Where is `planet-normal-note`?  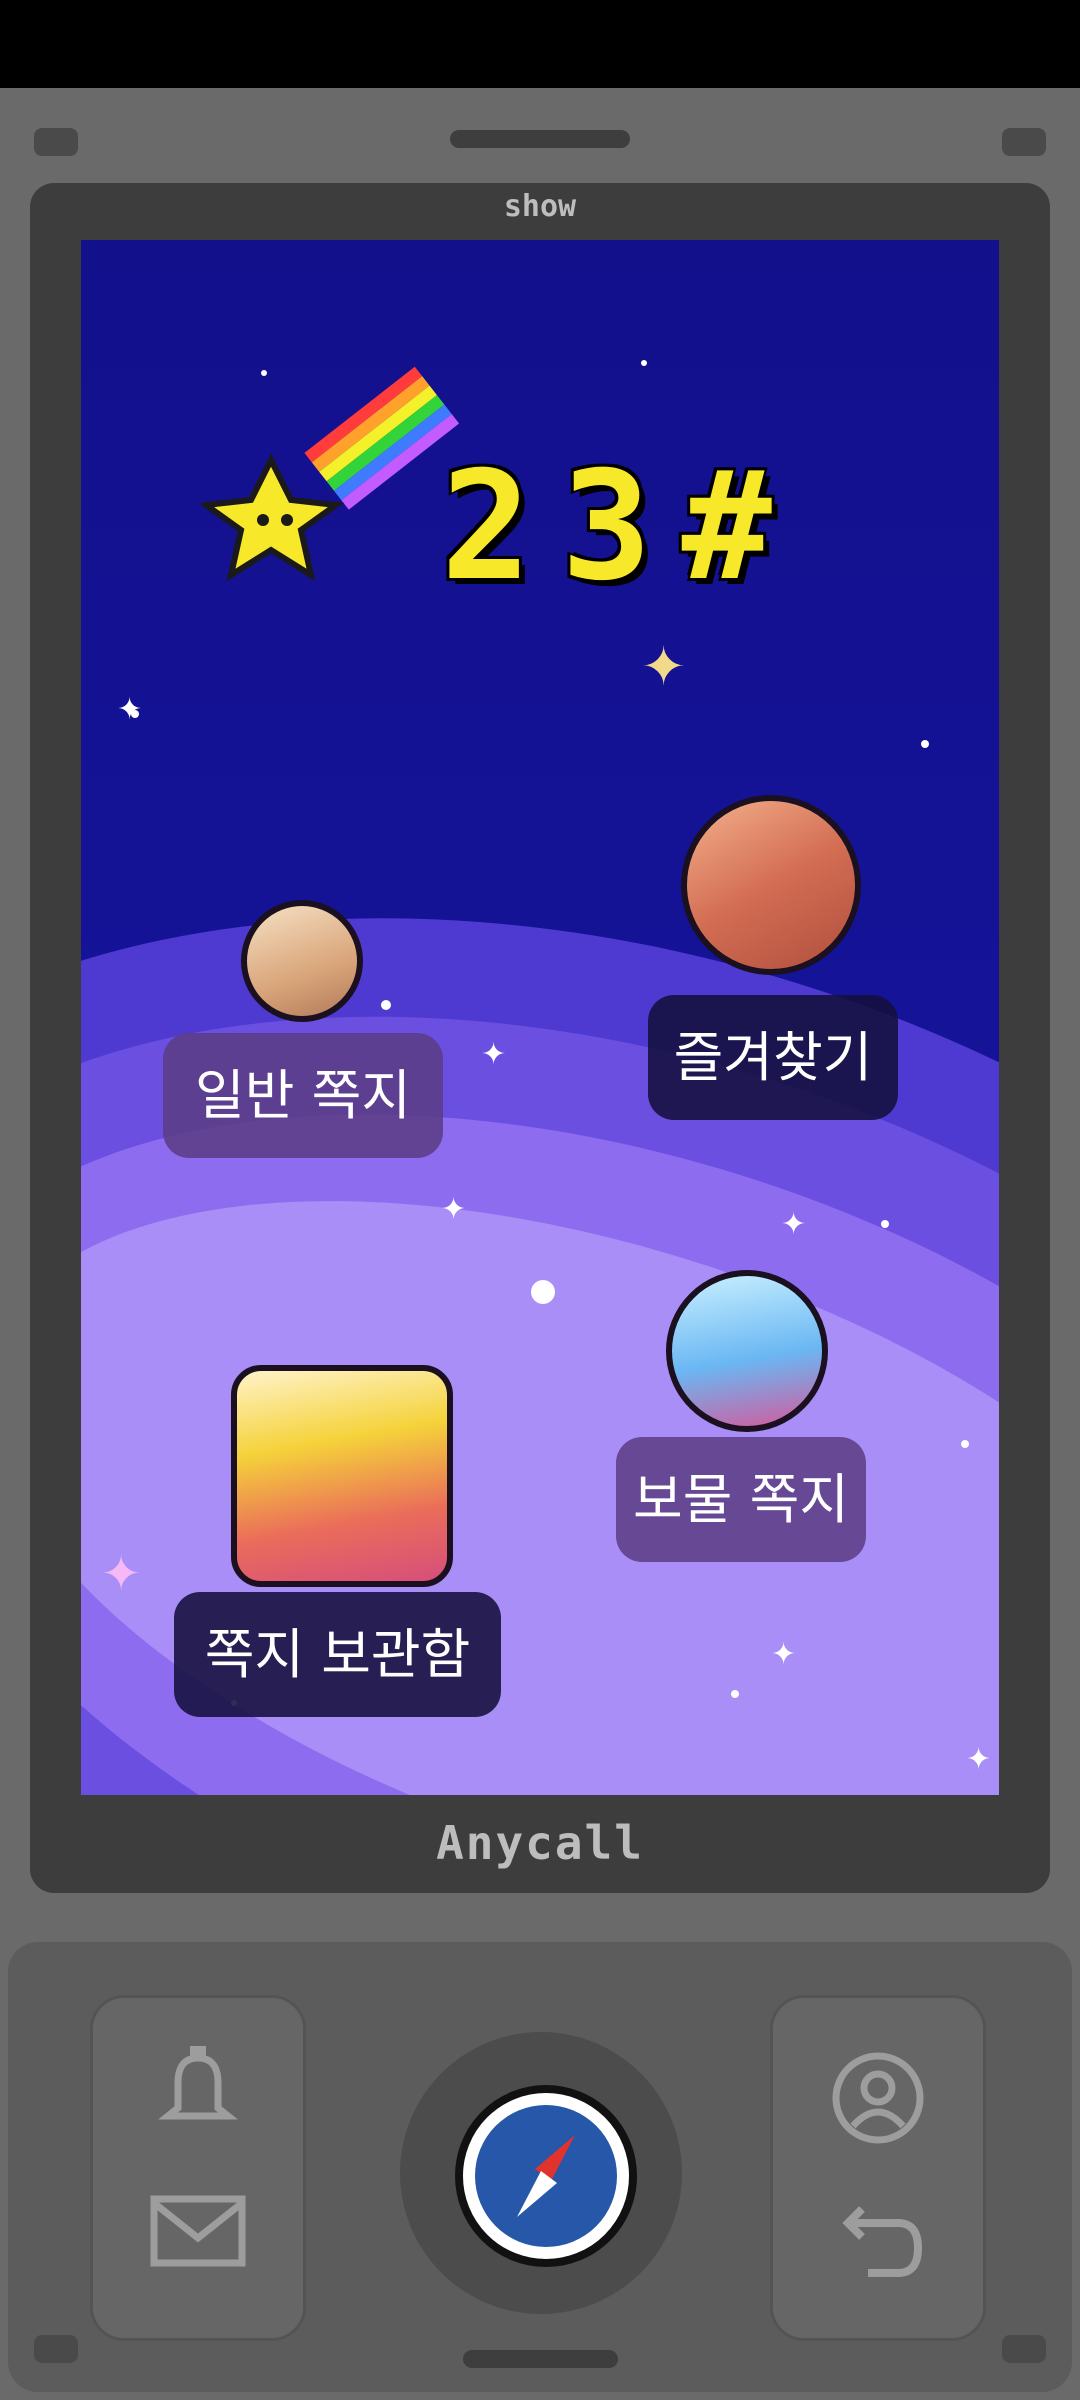 planet-normal-note is located at coordinates (302, 961).